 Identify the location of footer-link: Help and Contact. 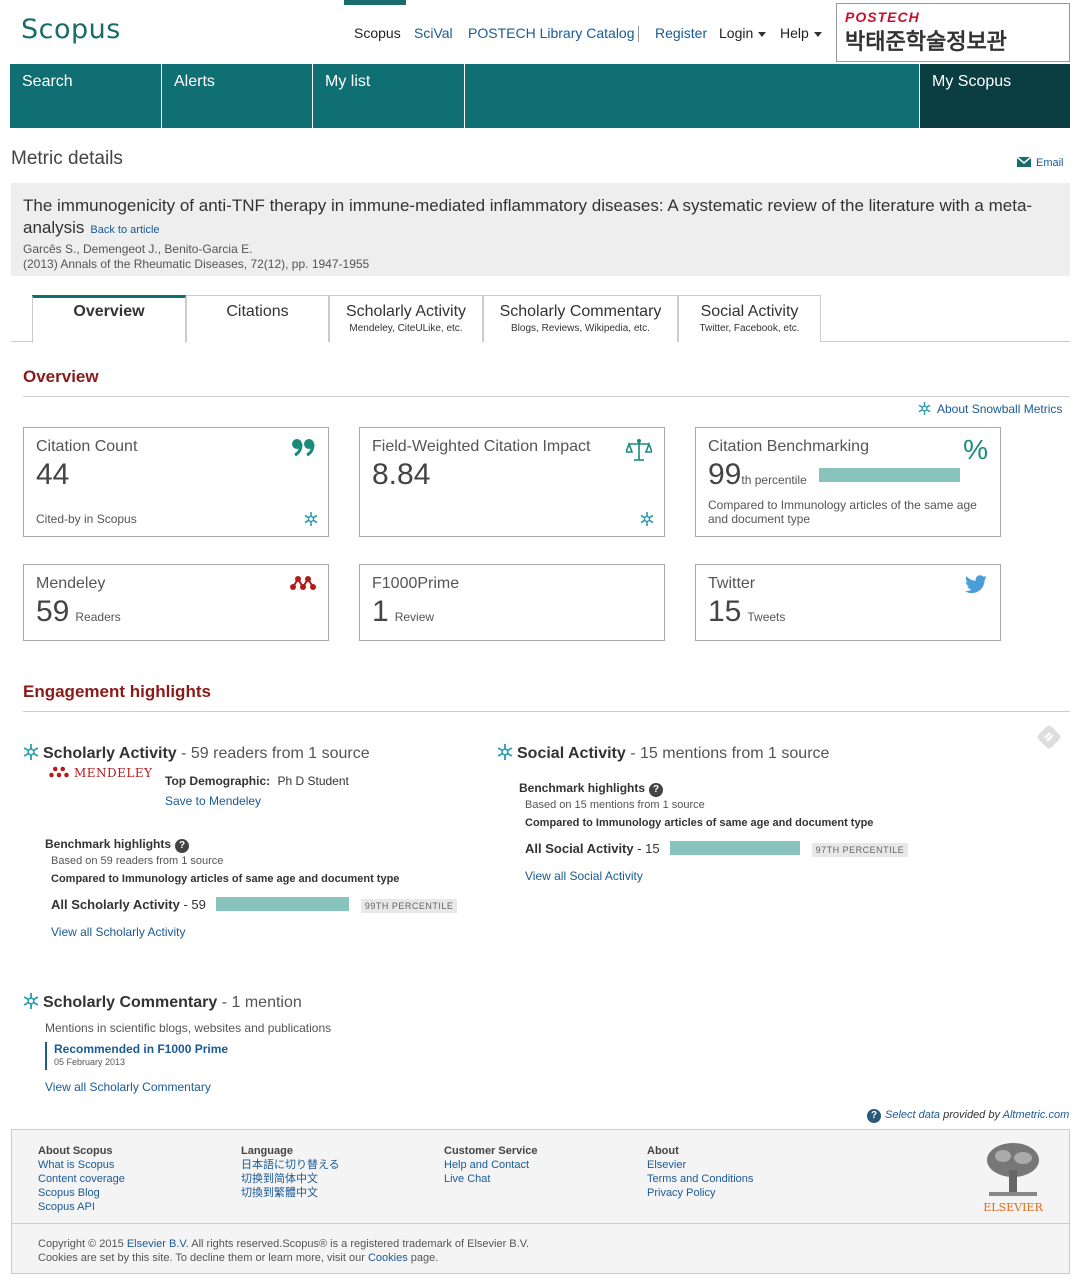
(491, 1165).